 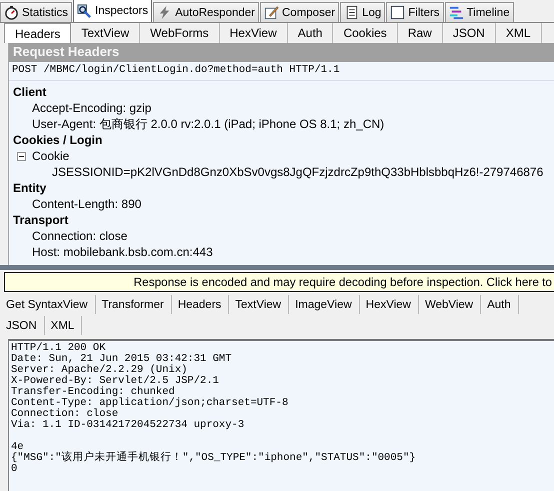 What do you see at coordinates (450, 304) in the screenshot?
I see `response-tab: WebView` at bounding box center [450, 304].